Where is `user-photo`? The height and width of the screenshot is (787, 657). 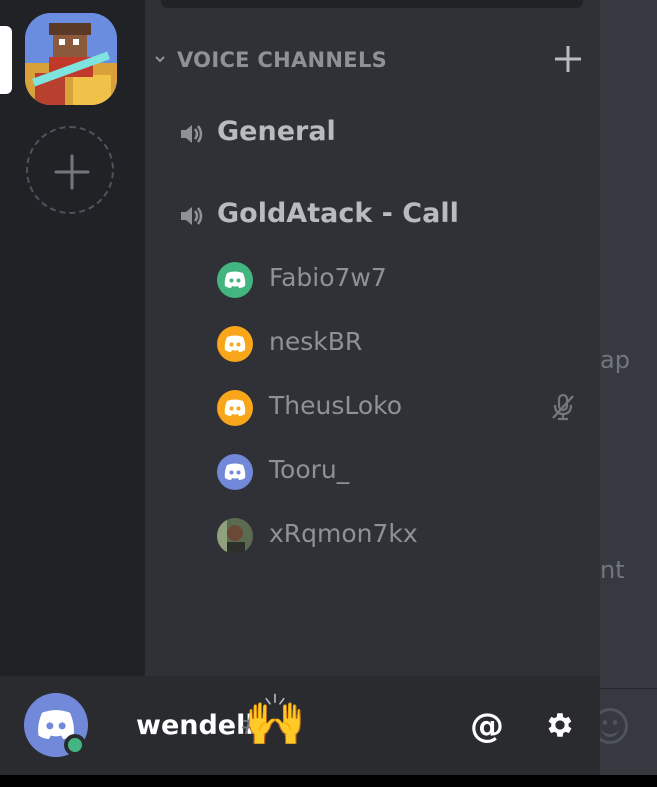 user-photo is located at coordinates (235, 536).